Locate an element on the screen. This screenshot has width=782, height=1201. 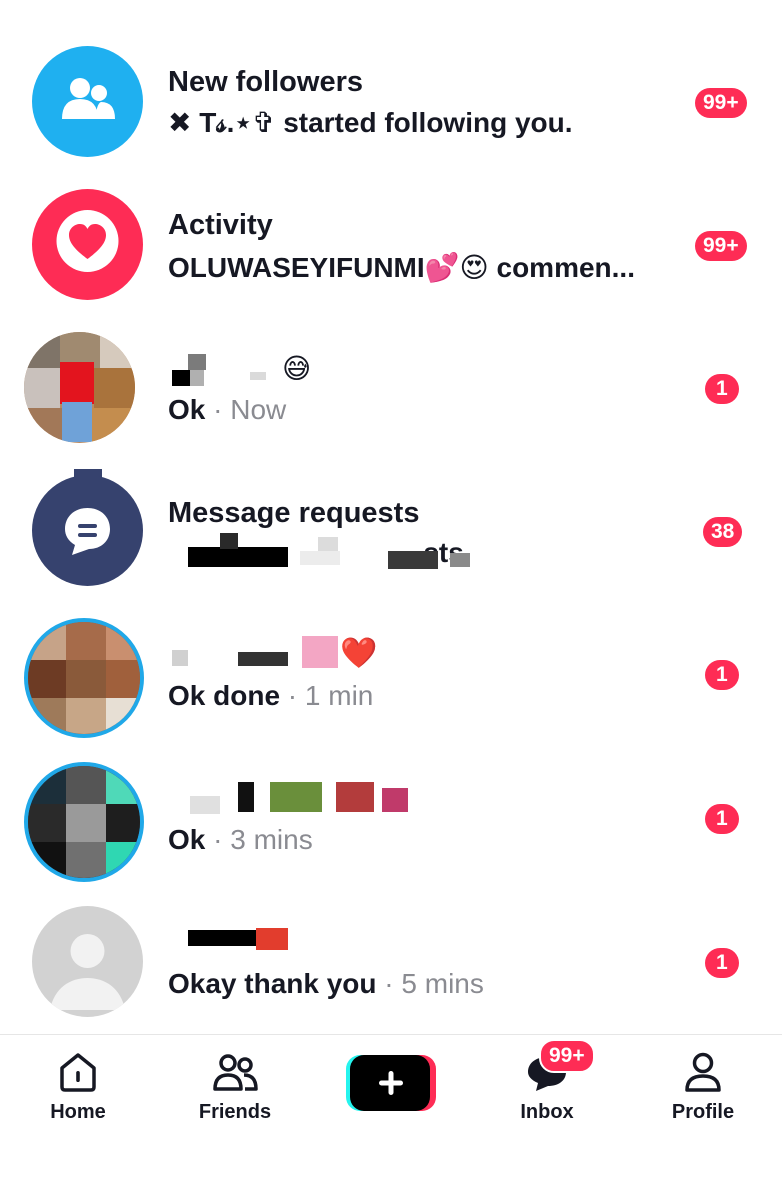
message-preview: Ok · 3 mins is located at coordinates (240, 840).